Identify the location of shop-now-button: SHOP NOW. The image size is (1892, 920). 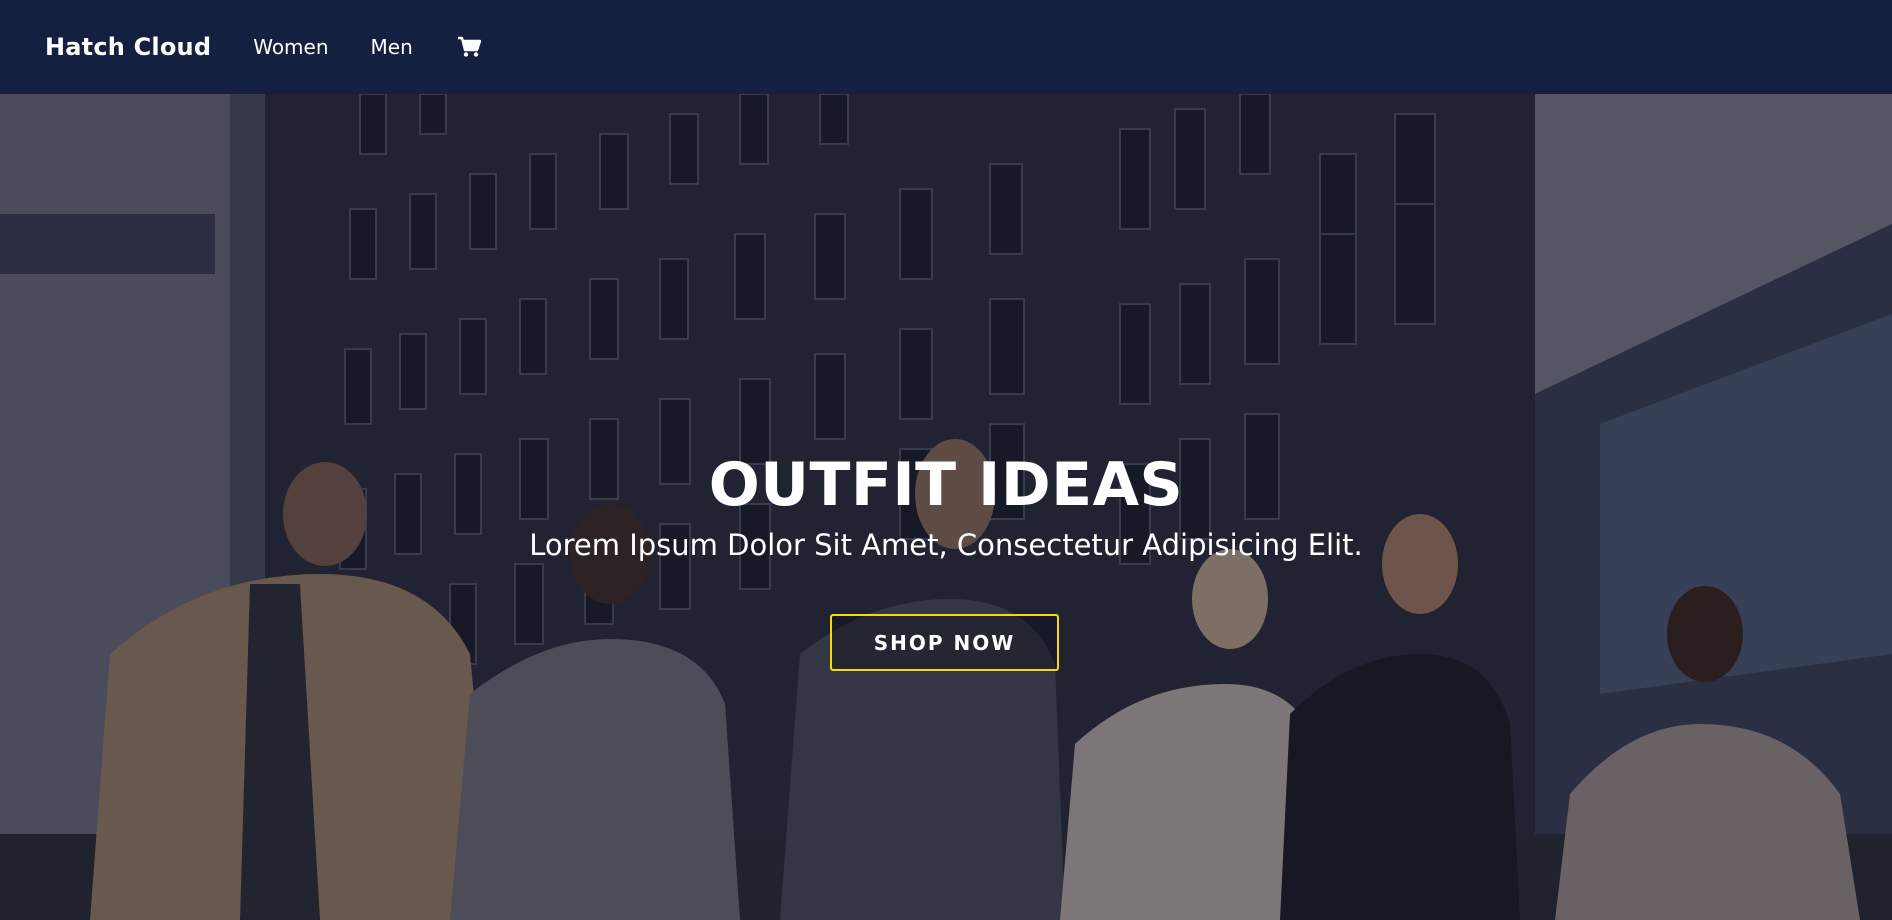
(944, 642).